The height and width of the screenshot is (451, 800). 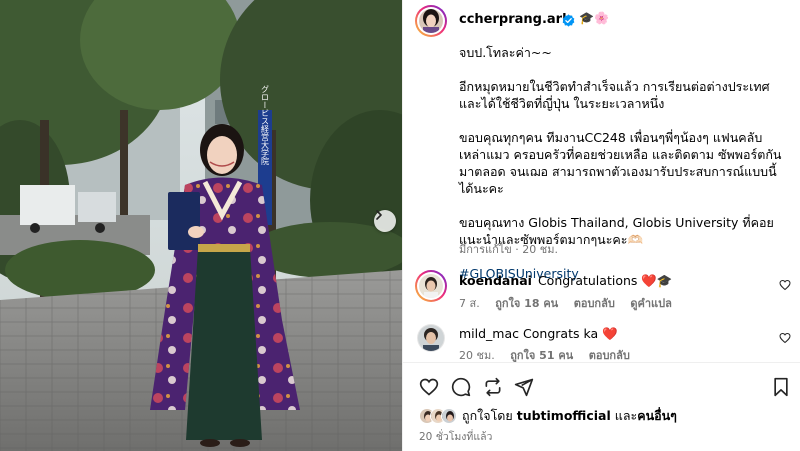 What do you see at coordinates (541, 355) in the screenshot?
I see `comment-likes-count: ถูกใจ 51 คน` at bounding box center [541, 355].